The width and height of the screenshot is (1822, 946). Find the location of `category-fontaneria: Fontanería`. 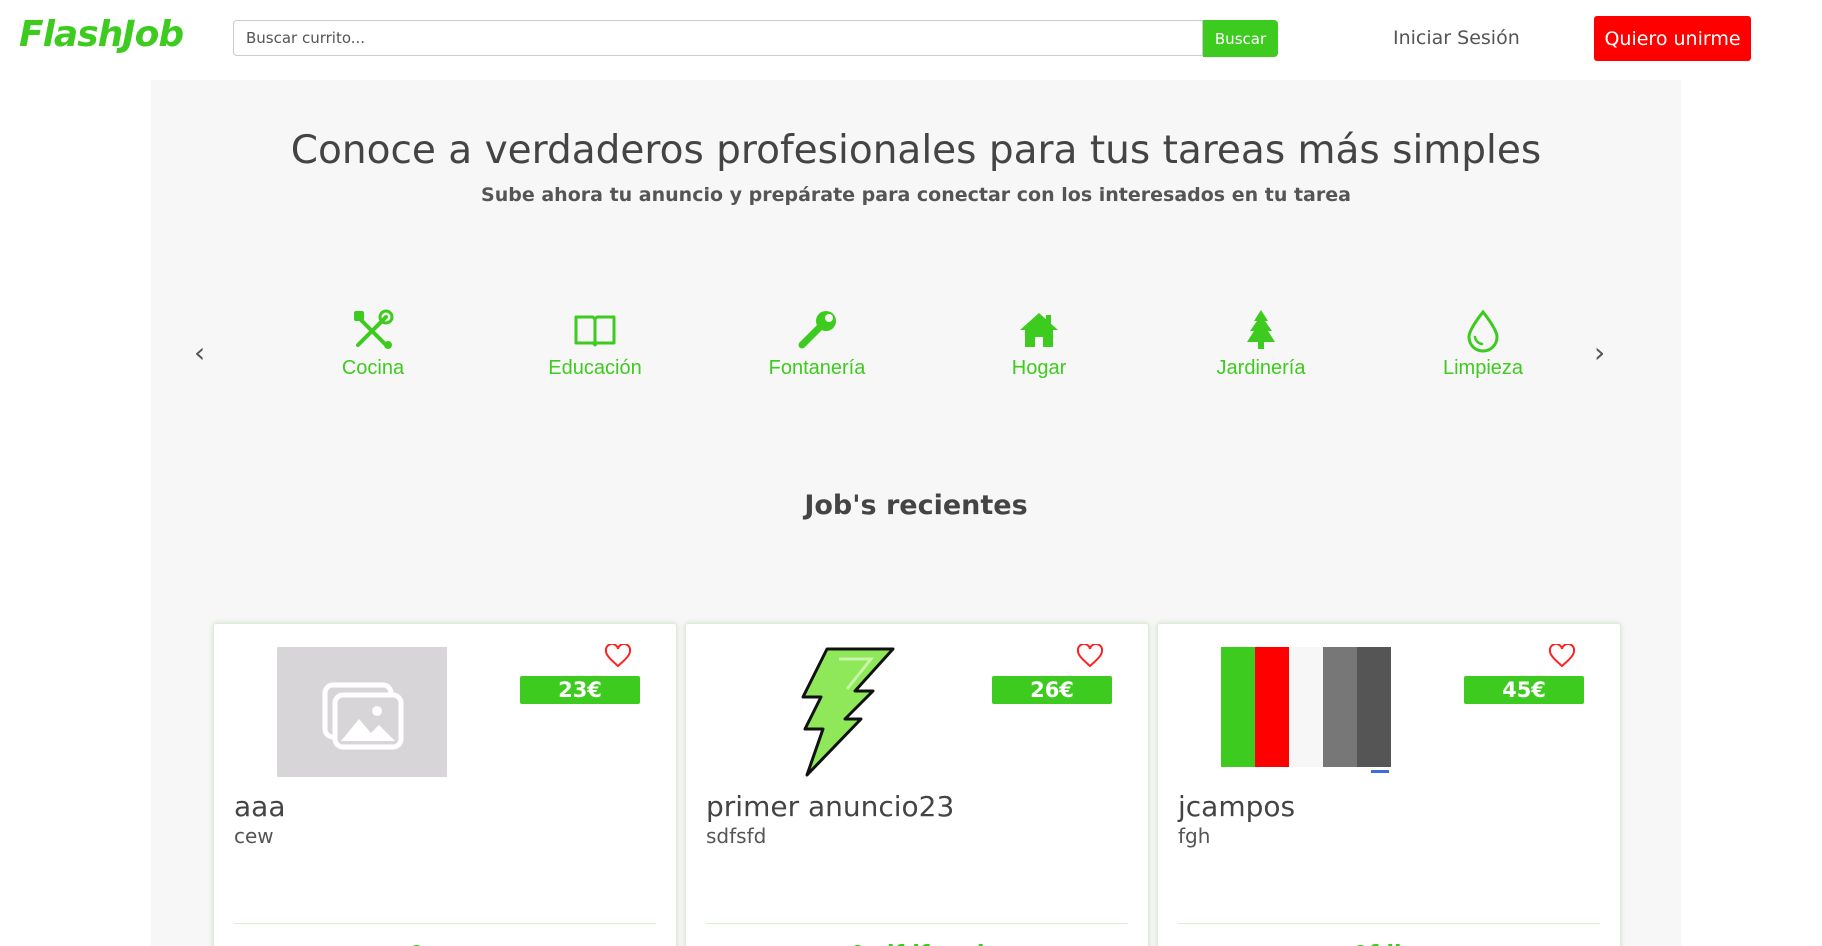

category-fontaneria: Fontanería is located at coordinates (817, 343).